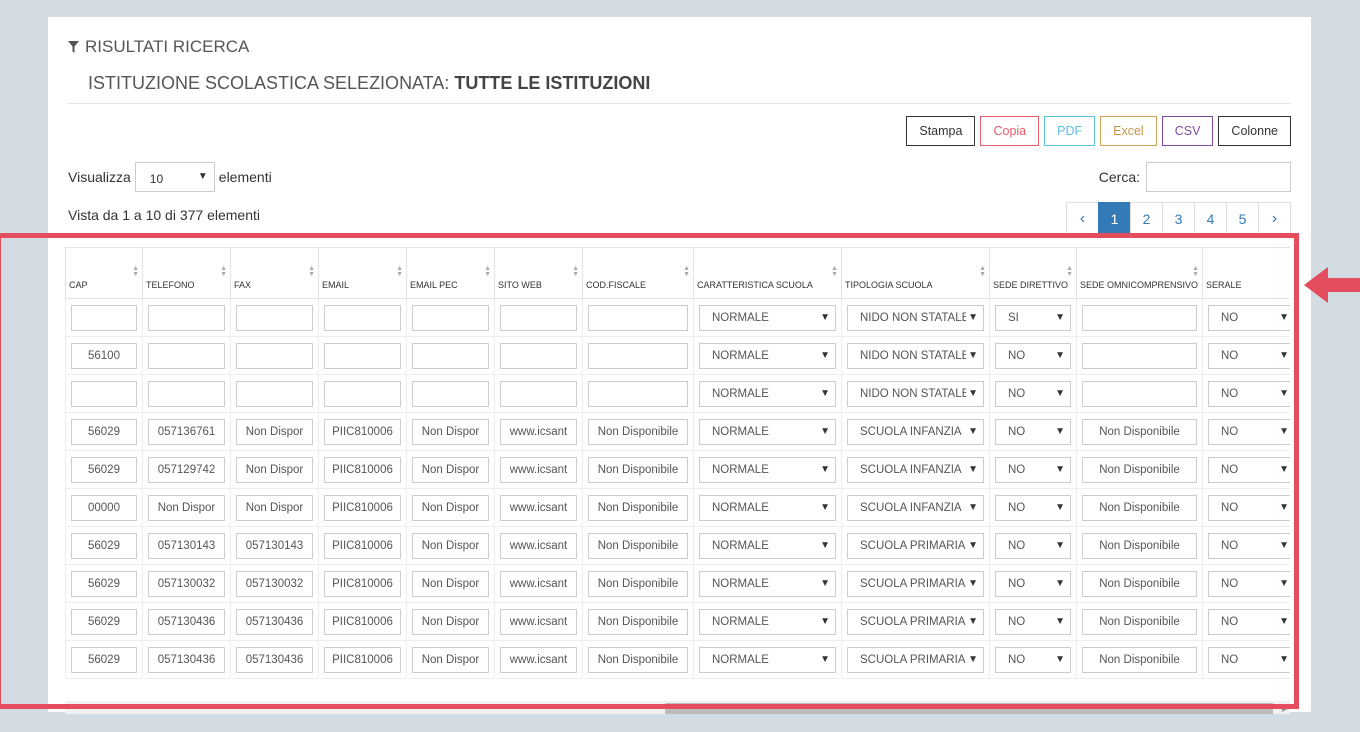  I want to click on pdf-button: PDF, so click(1070, 131).